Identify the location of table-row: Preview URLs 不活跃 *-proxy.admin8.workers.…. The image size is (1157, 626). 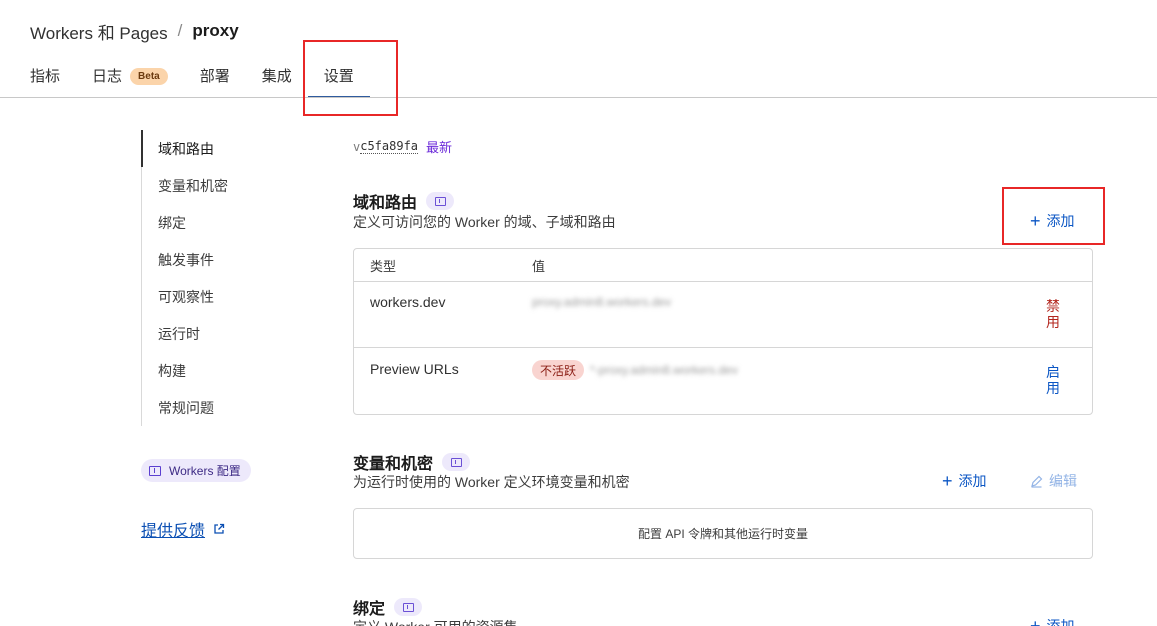
(723, 381).